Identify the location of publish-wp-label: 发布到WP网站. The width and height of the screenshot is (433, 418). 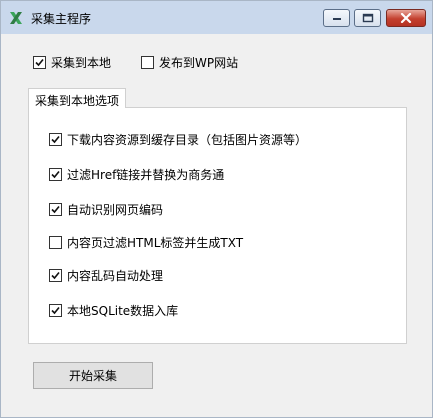
(199, 62).